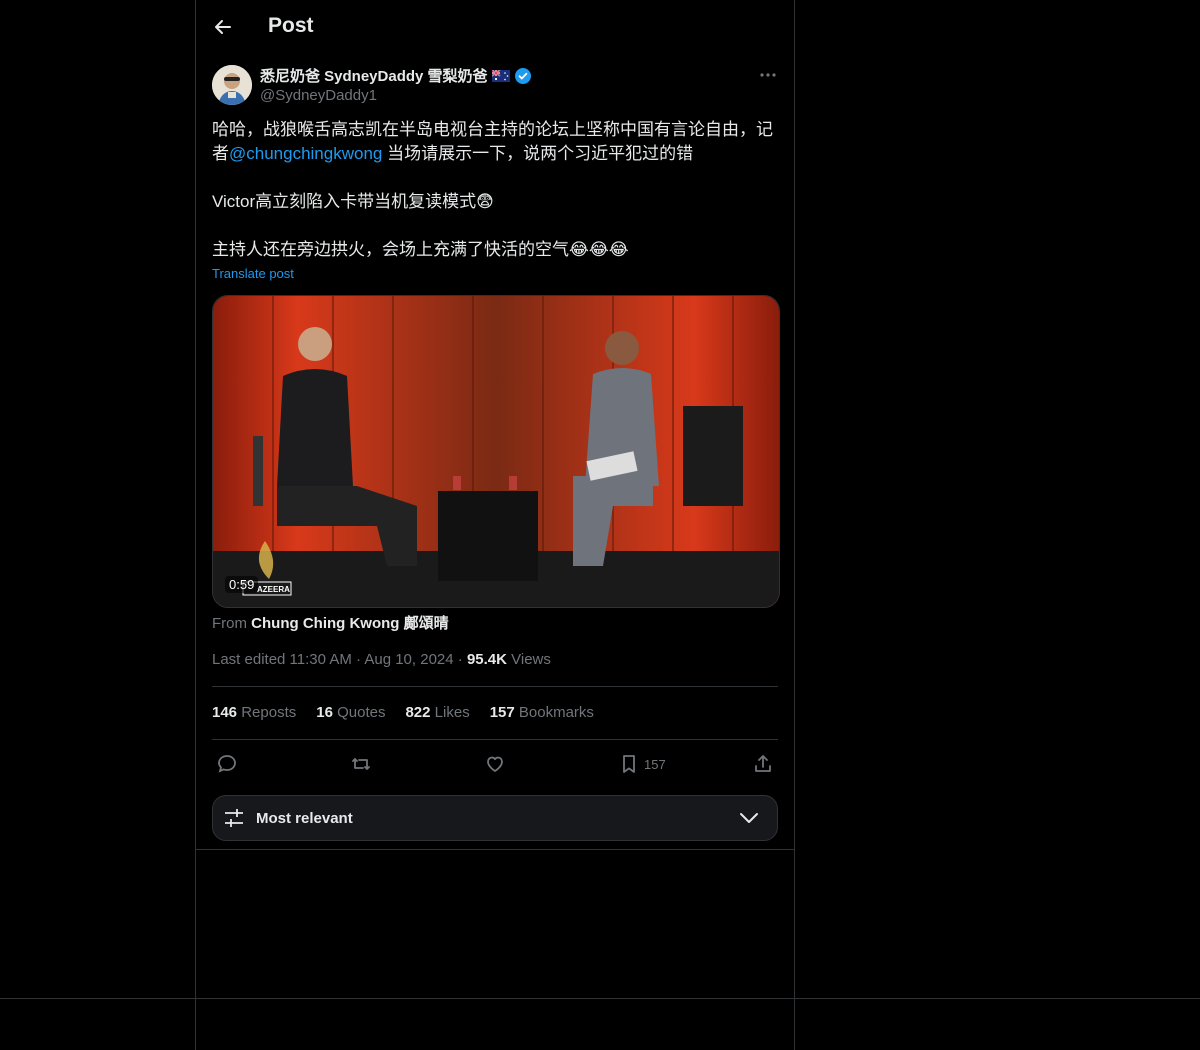 The height and width of the screenshot is (1050, 1200). I want to click on translate-post-link: Translate post, so click(253, 273).